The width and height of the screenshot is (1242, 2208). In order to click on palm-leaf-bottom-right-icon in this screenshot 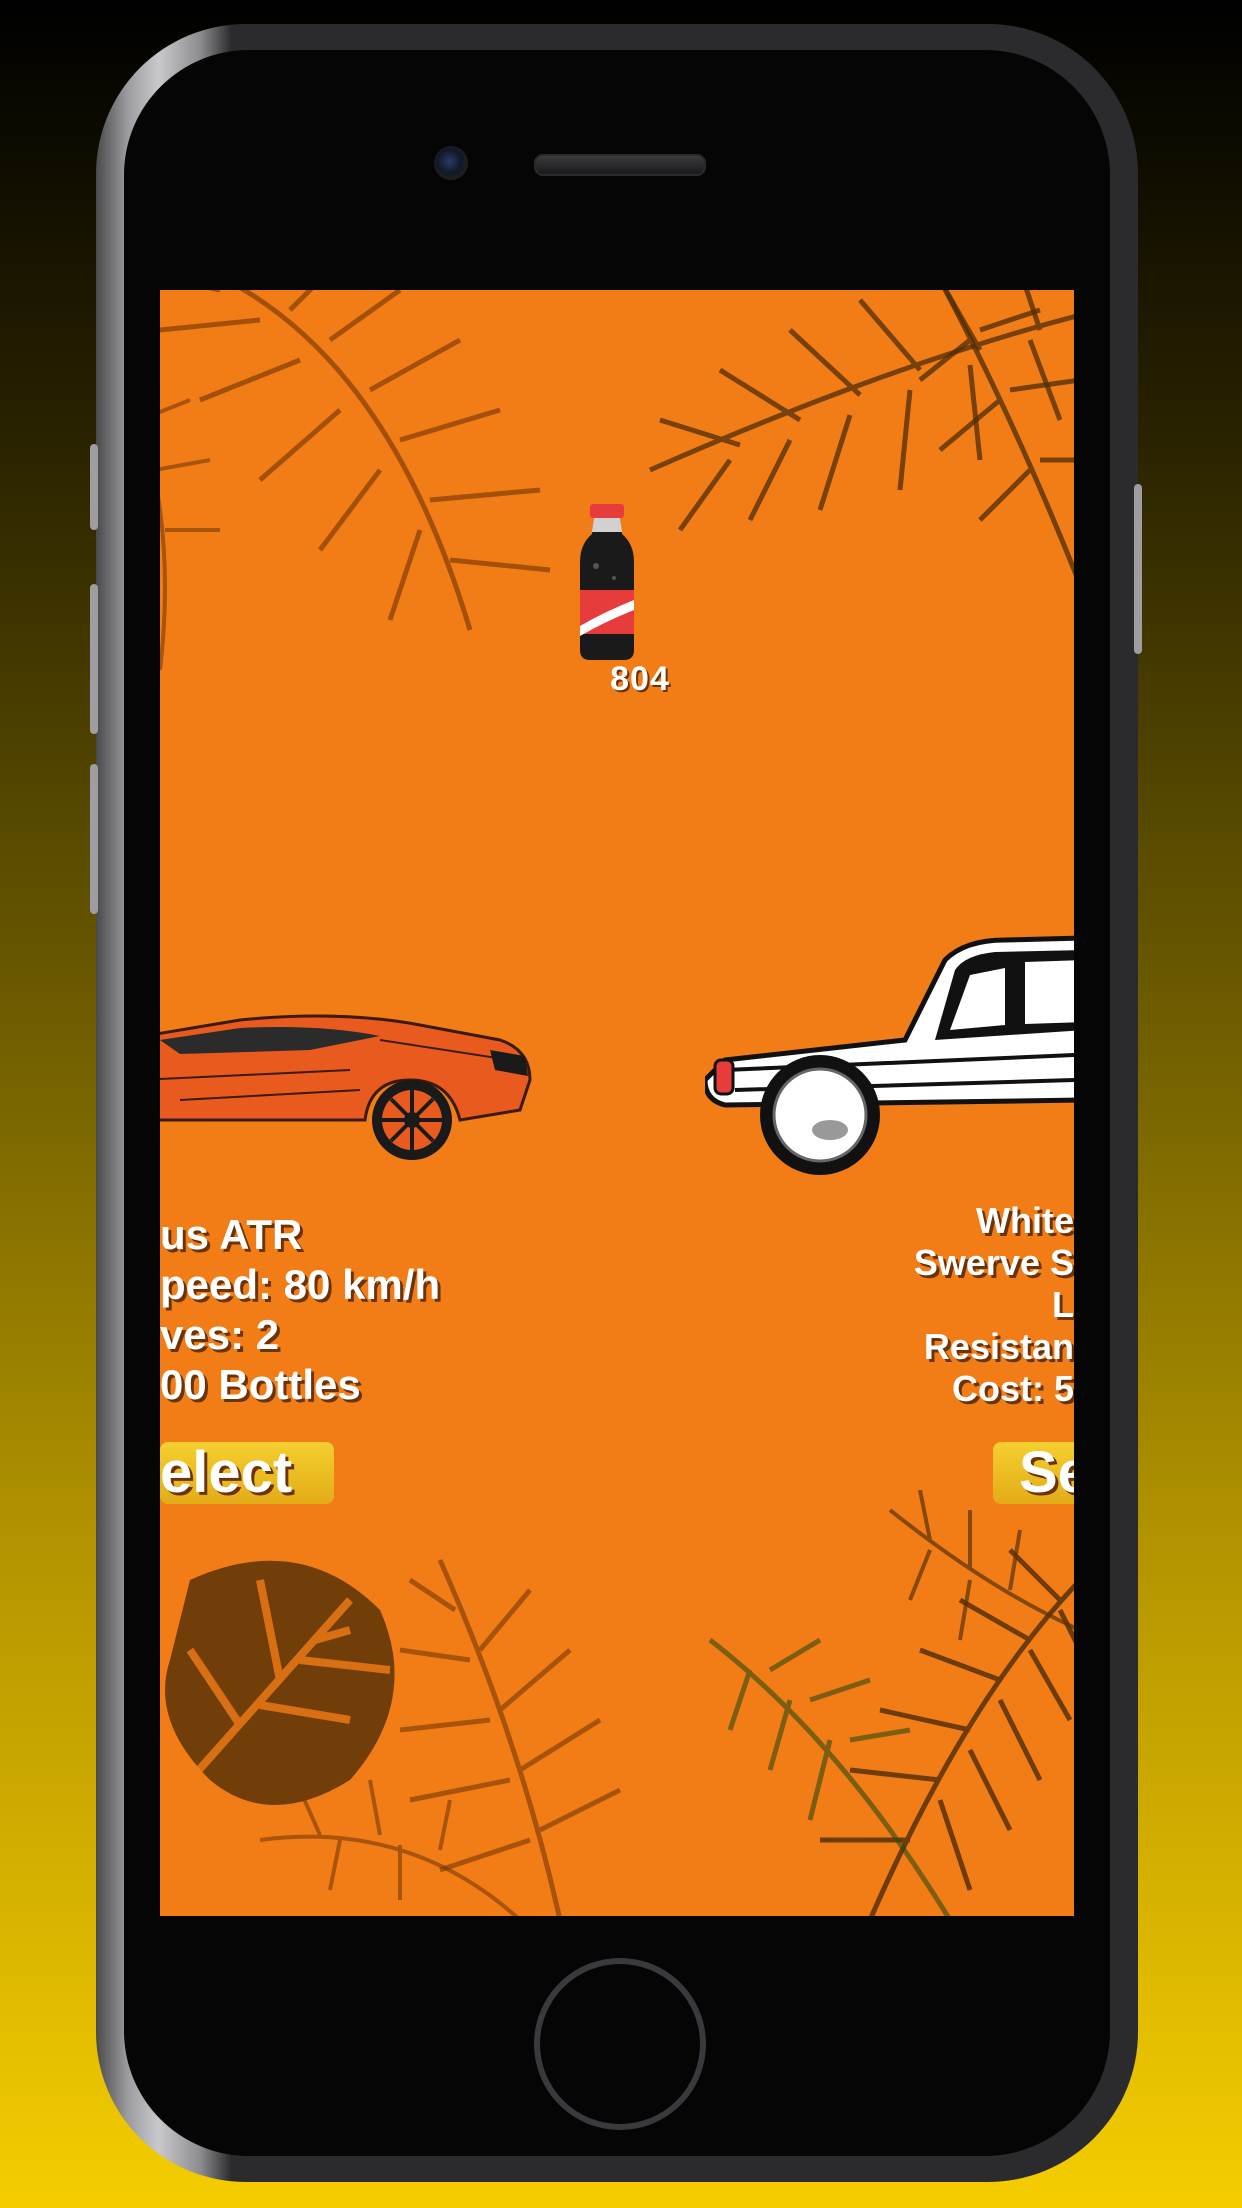, I will do `click(891, 1703)`.